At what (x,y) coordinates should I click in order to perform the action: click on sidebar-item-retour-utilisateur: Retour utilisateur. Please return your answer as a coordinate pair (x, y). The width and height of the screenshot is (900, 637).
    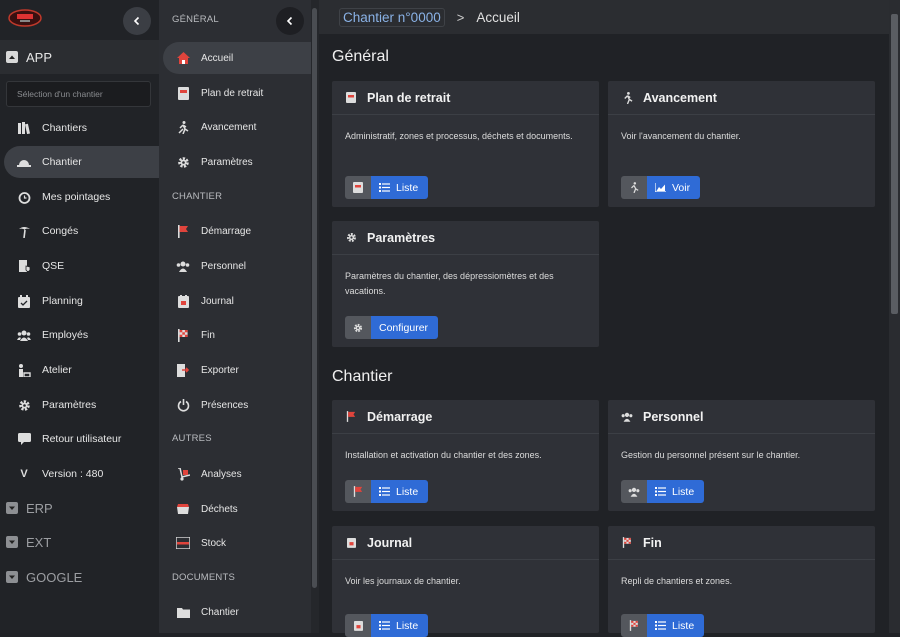
    Looking at the image, I should click on (79, 439).